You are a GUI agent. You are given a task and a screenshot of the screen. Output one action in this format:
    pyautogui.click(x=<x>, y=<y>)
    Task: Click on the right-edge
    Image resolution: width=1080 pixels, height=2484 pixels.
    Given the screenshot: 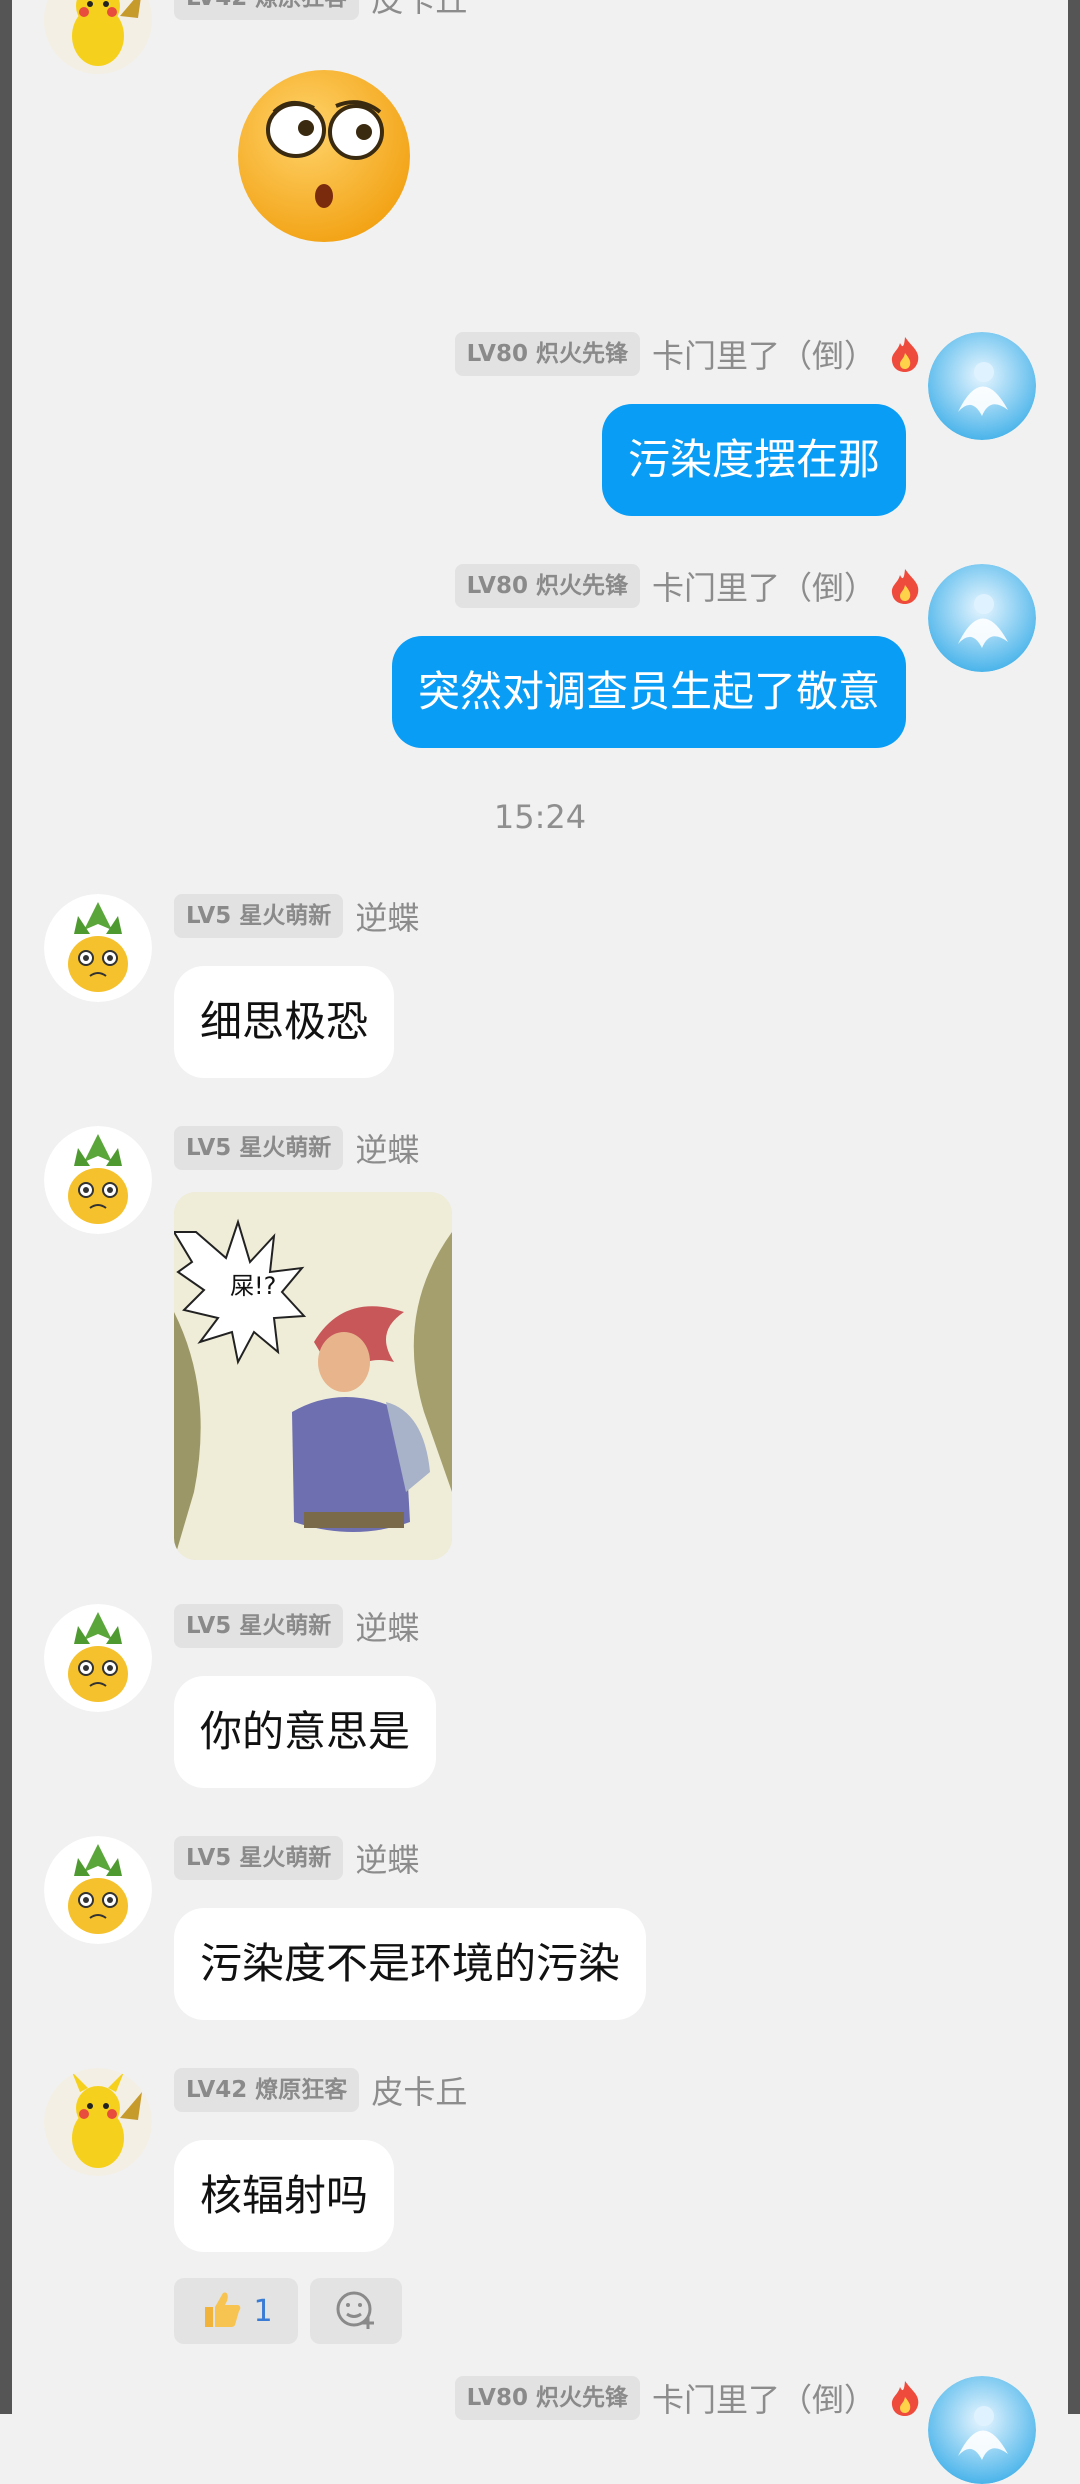 What is the action you would take?
    pyautogui.click(x=1074, y=1207)
    